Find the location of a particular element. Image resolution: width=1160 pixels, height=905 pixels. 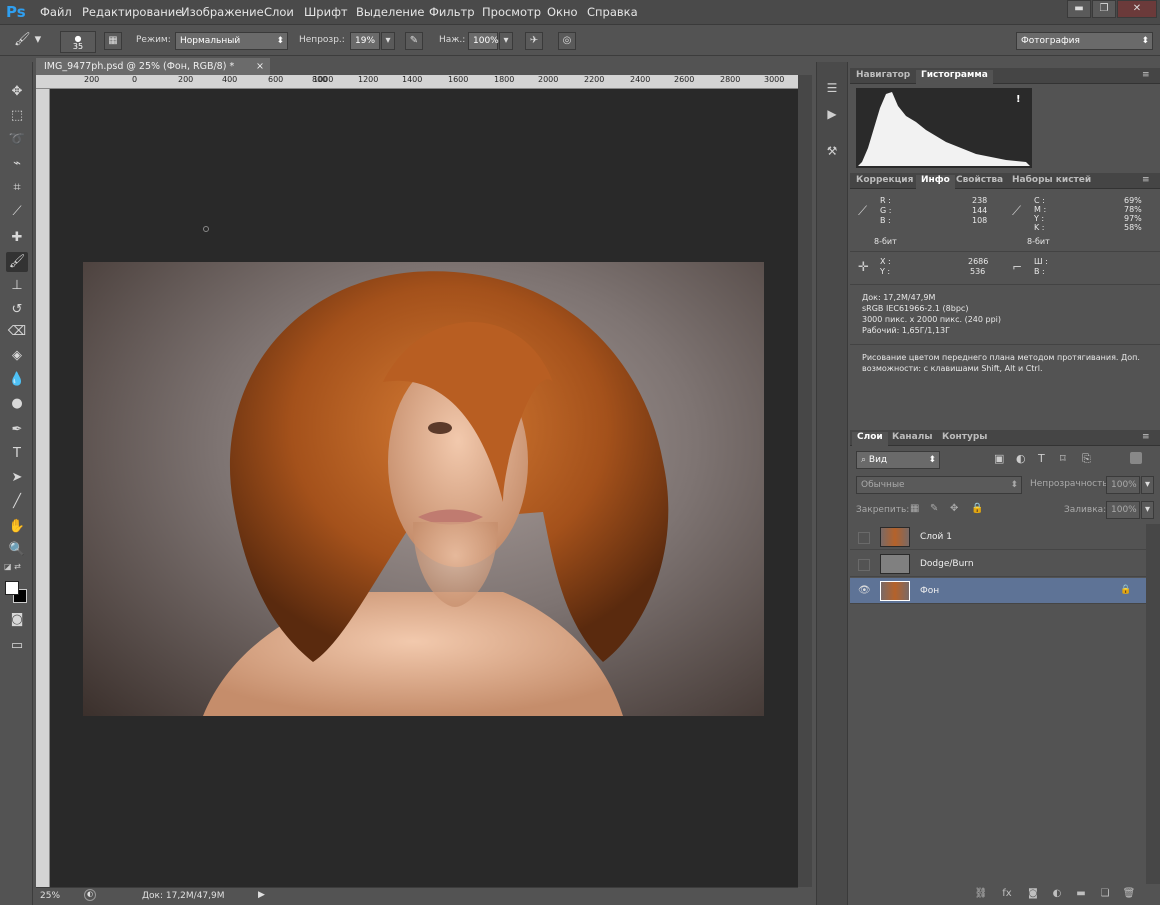

flow-dropdown: ▾ is located at coordinates (506, 41).